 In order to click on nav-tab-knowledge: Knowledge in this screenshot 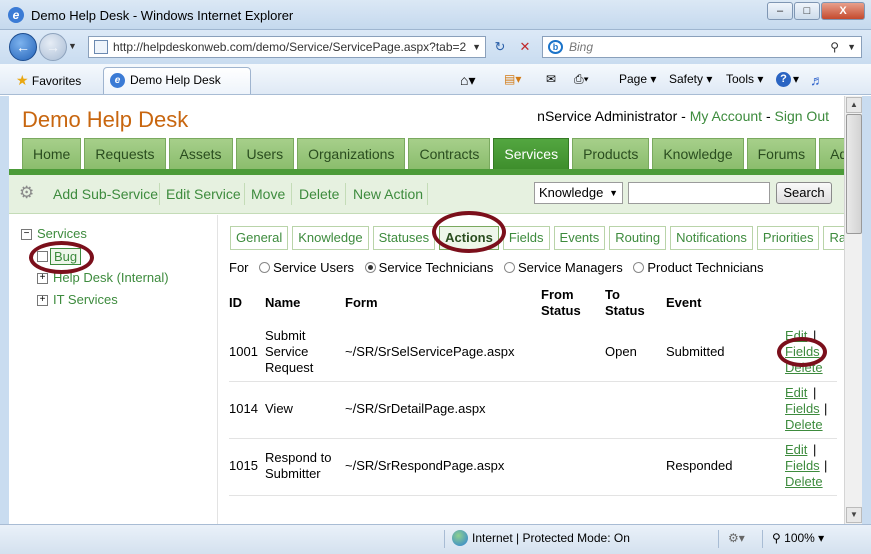, I will do `click(698, 153)`.